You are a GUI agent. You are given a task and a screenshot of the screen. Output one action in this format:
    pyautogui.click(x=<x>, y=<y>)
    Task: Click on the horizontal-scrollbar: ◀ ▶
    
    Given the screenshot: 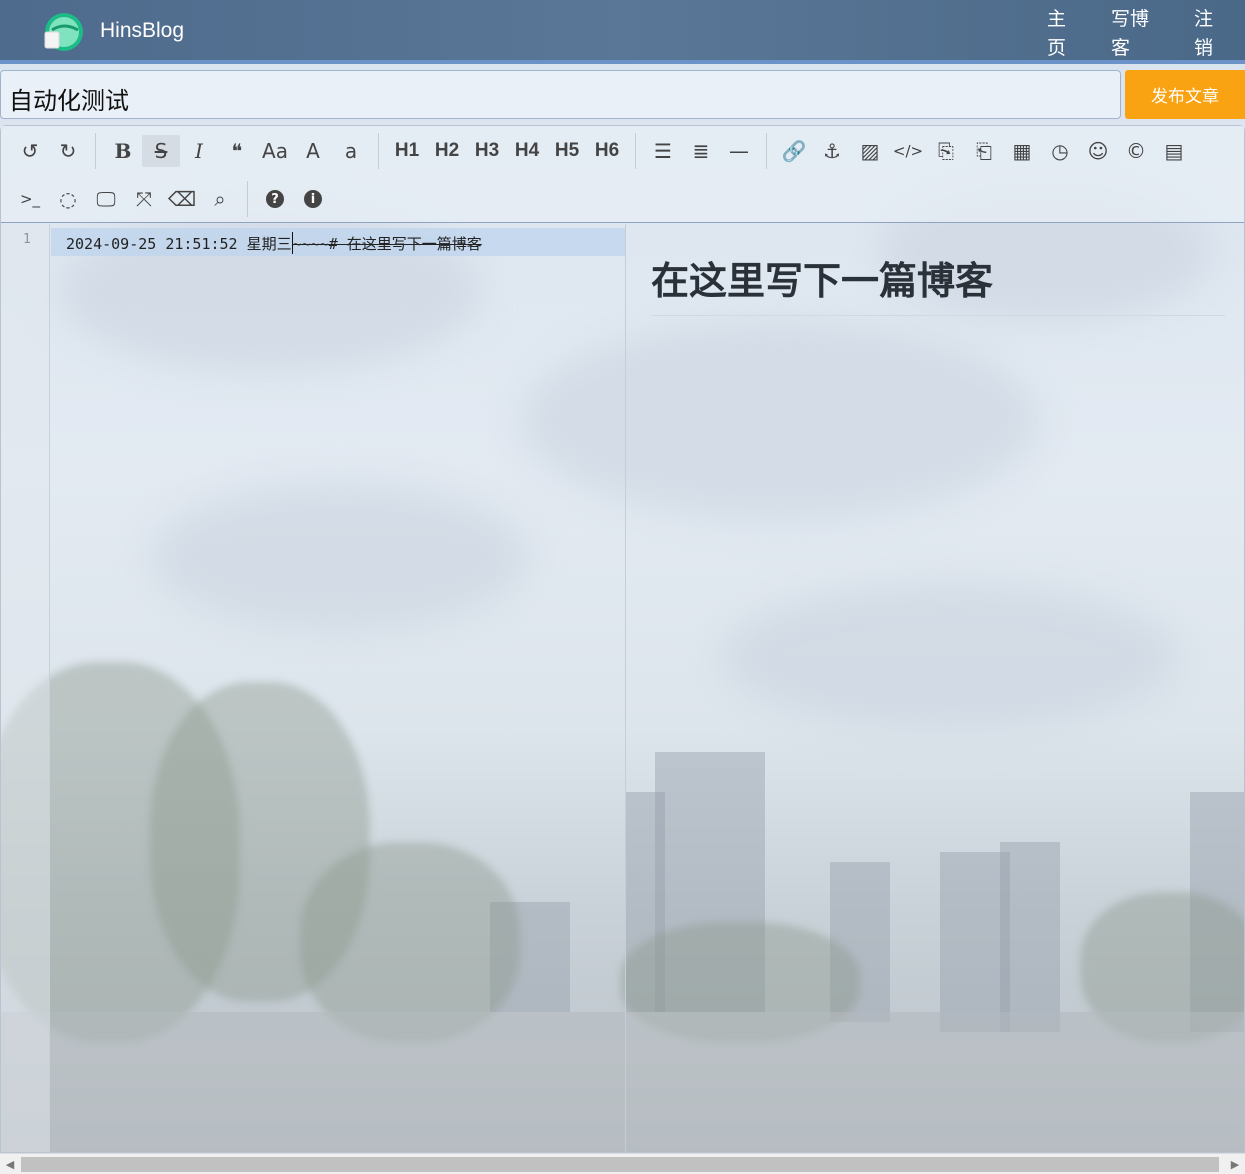 What is the action you would take?
    pyautogui.click(x=622, y=1163)
    